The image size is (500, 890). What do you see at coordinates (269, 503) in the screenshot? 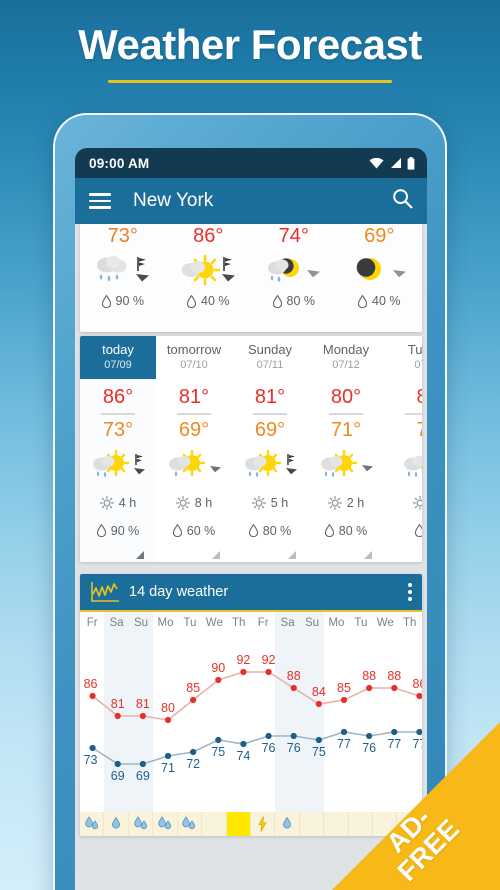
I see `day-sun-hours: 5 h` at bounding box center [269, 503].